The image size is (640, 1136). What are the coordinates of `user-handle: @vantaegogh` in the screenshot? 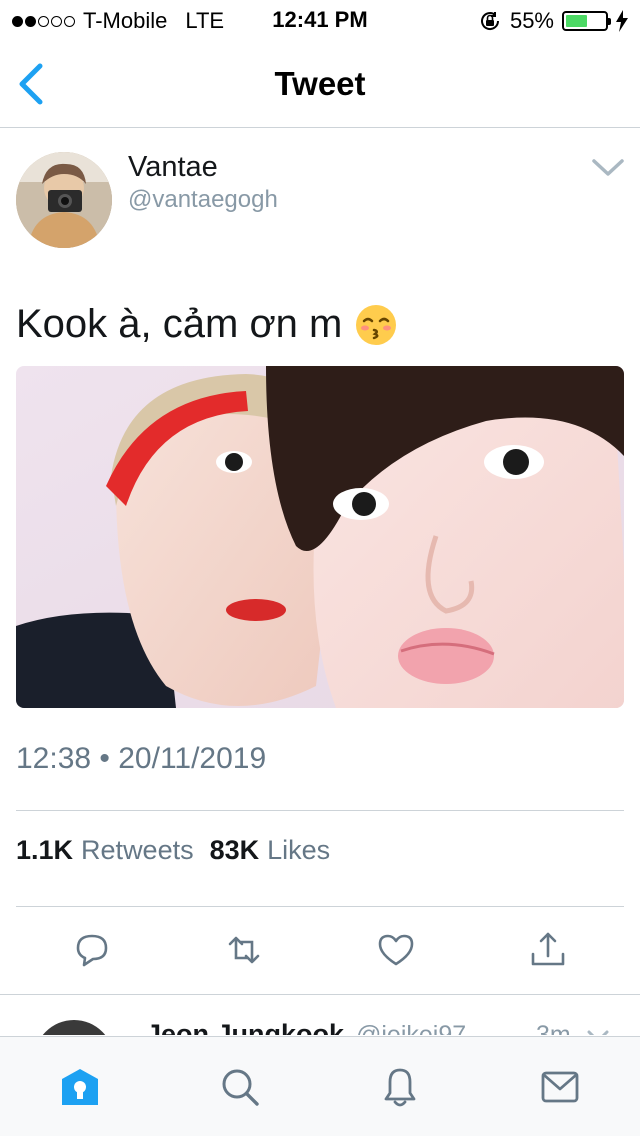 It's located at (203, 200).